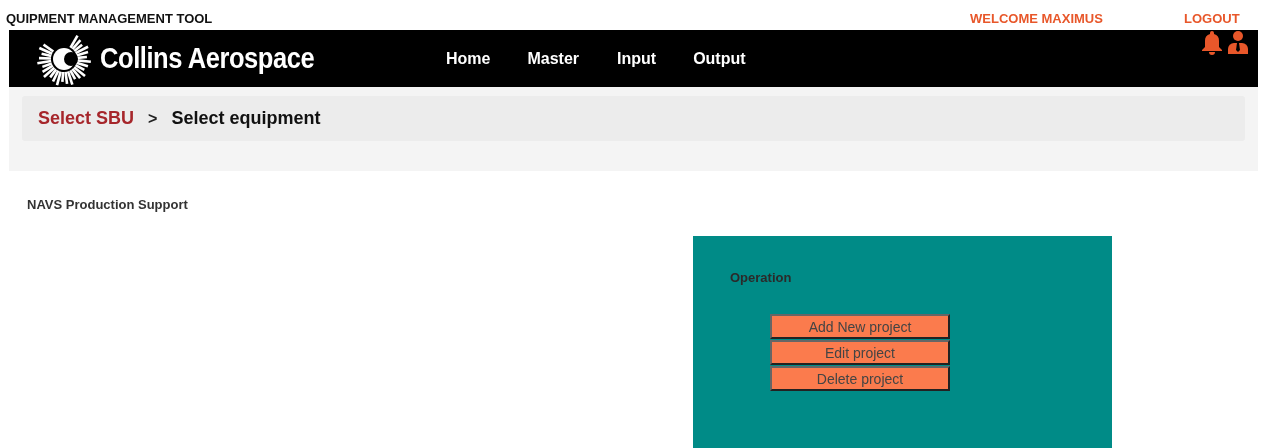 This screenshot has height=448, width=1268. I want to click on logout-link: LOGOUT, so click(1212, 18).